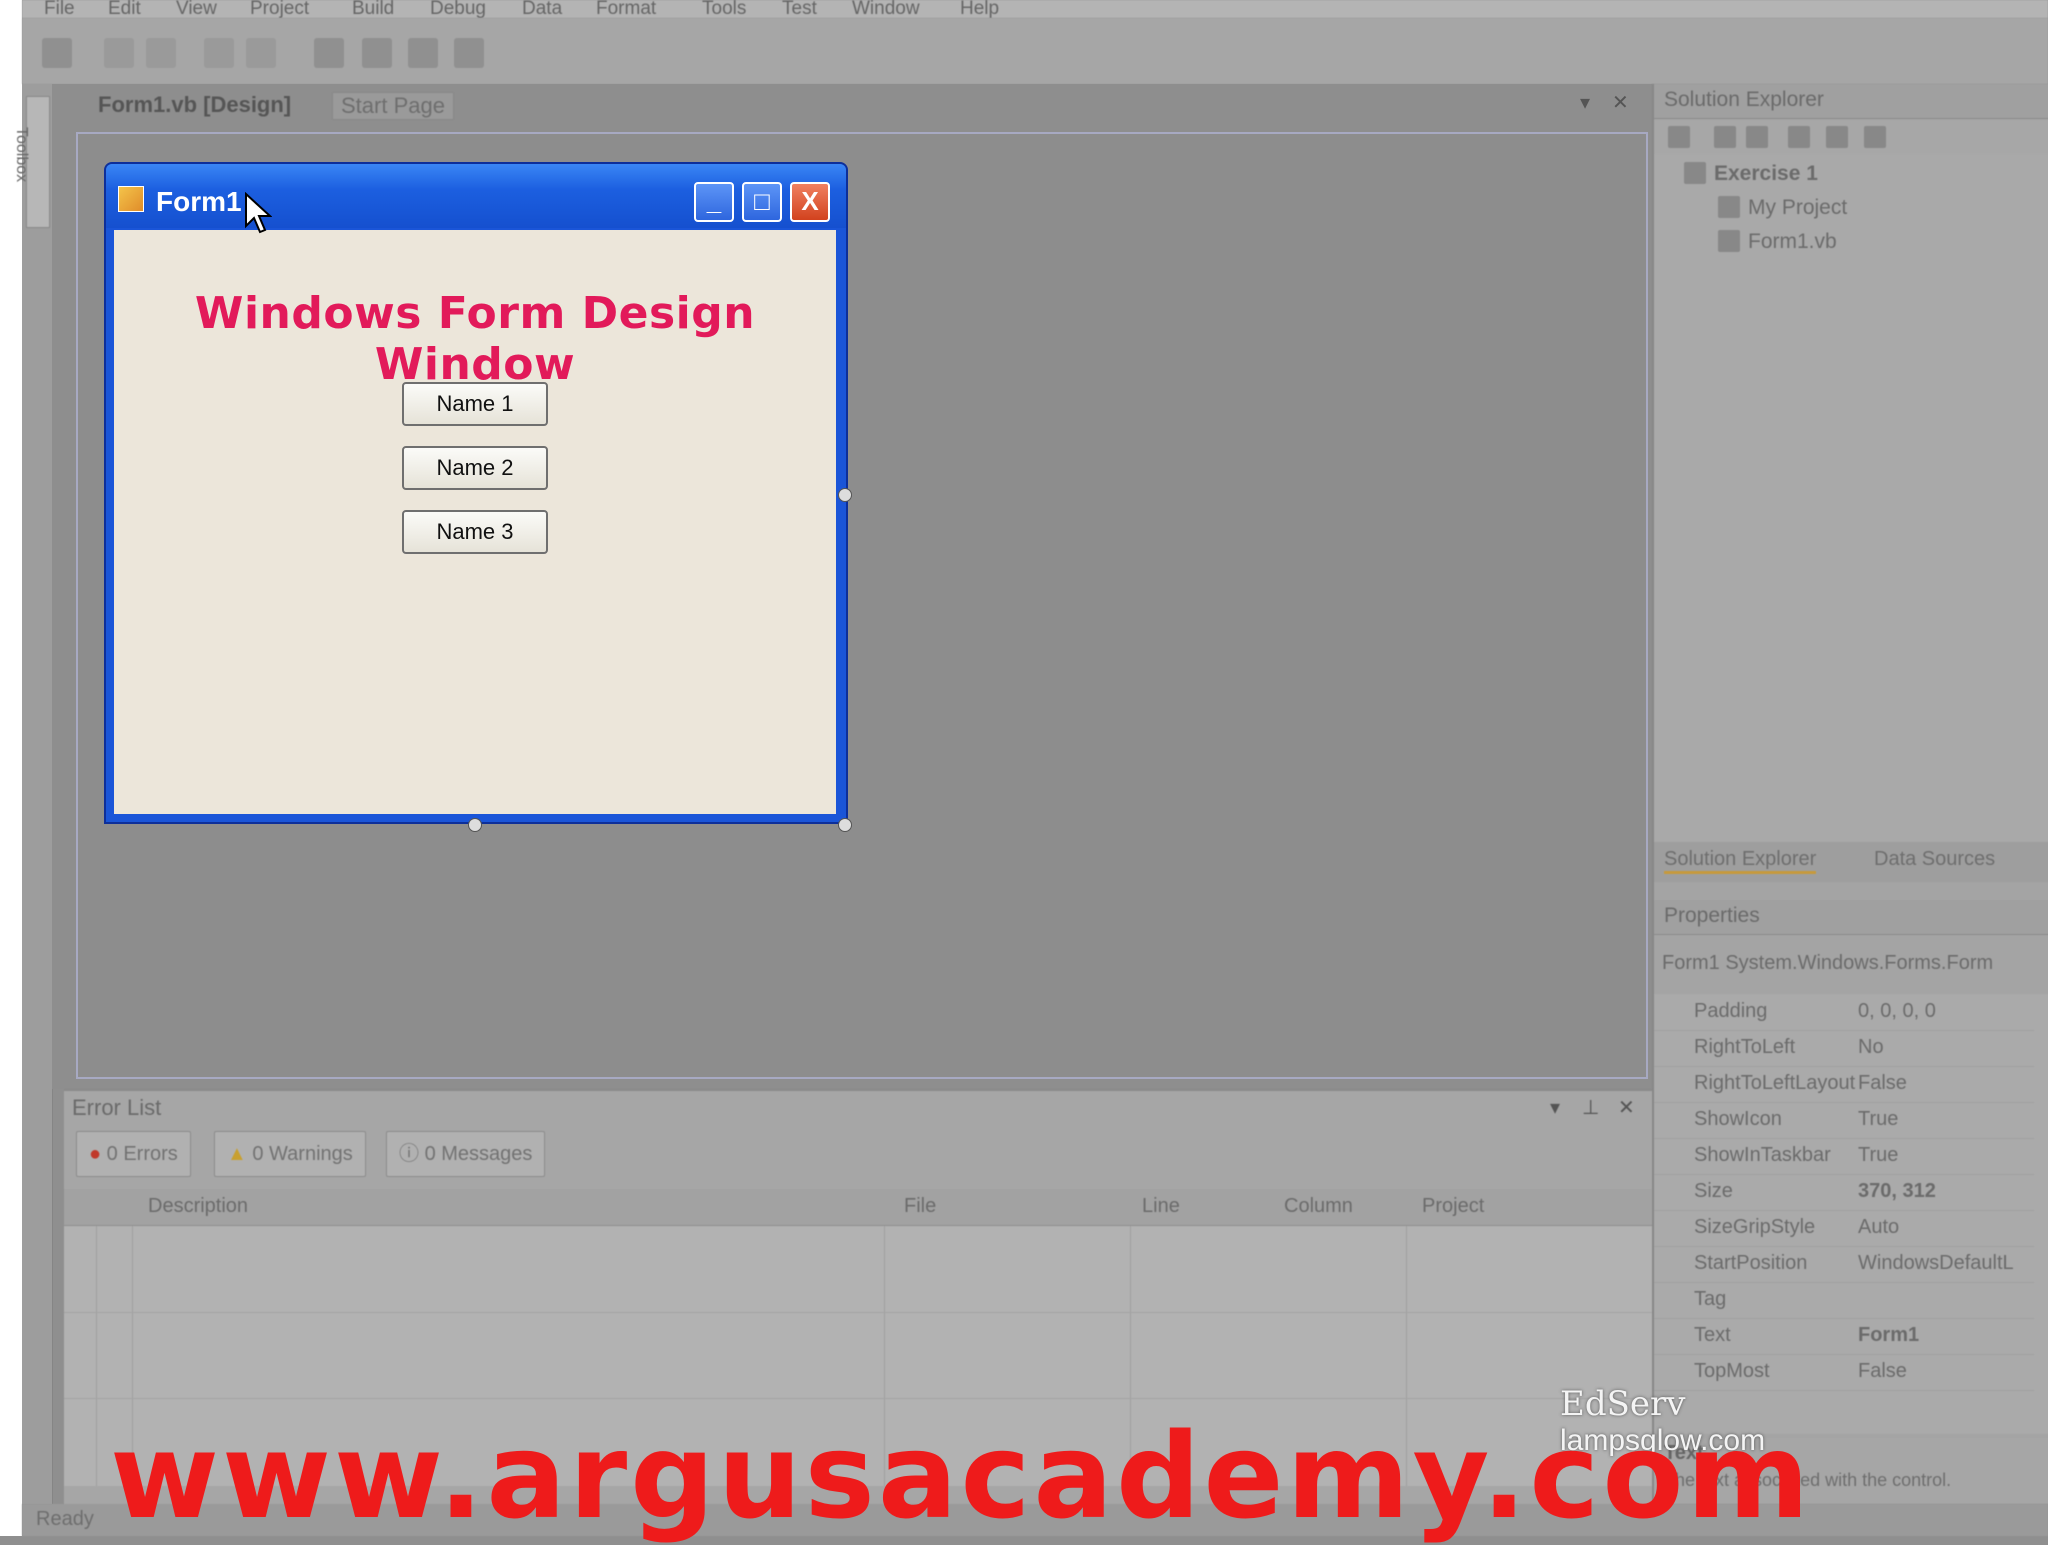 The width and height of the screenshot is (2048, 1545). What do you see at coordinates (475, 404) in the screenshot?
I see `name1-button: Name 1` at bounding box center [475, 404].